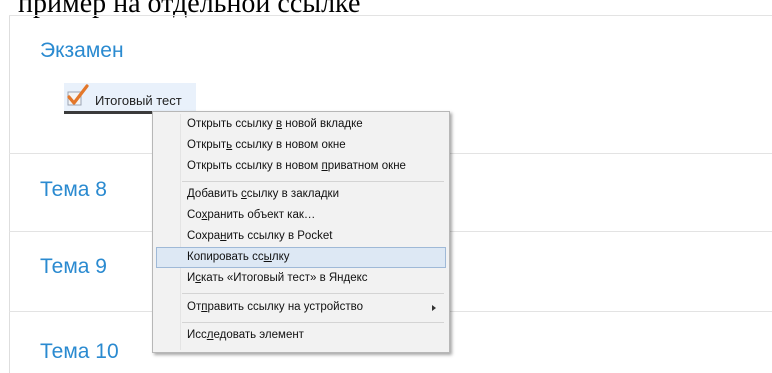 The image size is (772, 373). What do you see at coordinates (9, 194) in the screenshot?
I see `left-border` at bounding box center [9, 194].